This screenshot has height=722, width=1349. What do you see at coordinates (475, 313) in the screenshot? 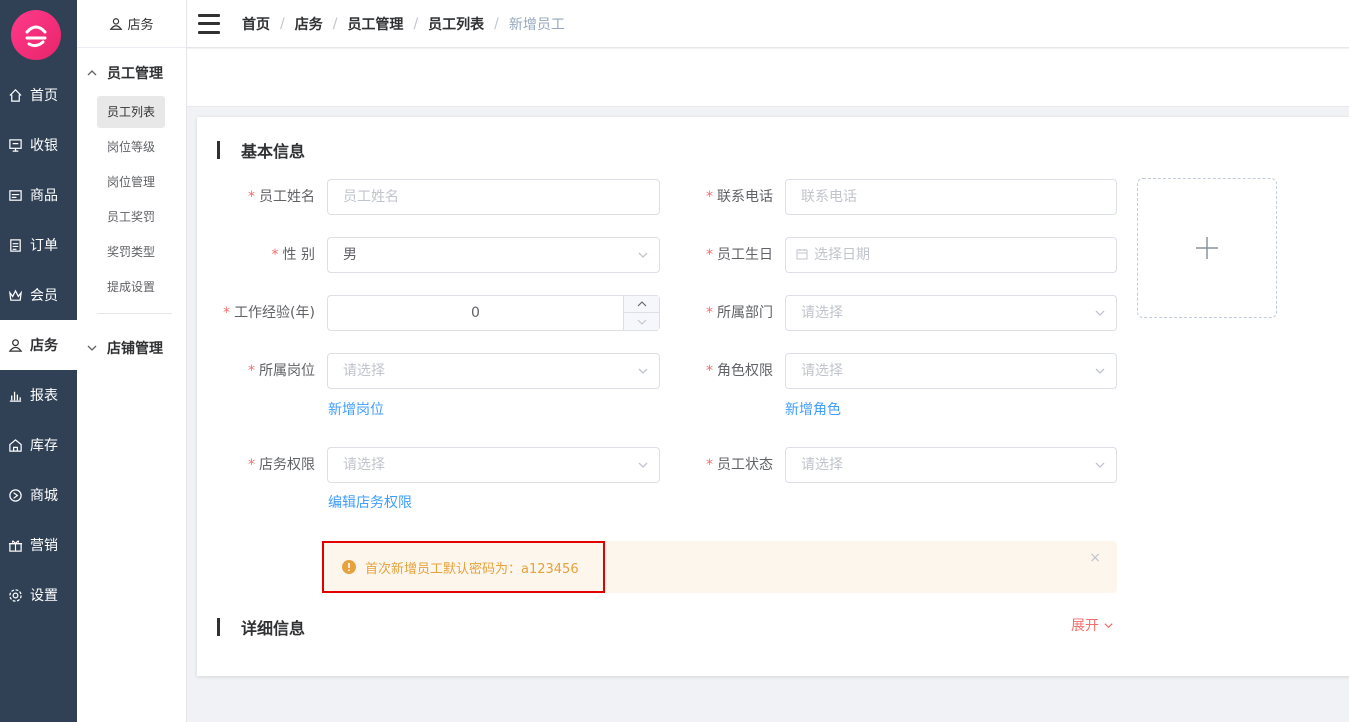
I see `stepper-value: 0` at bounding box center [475, 313].